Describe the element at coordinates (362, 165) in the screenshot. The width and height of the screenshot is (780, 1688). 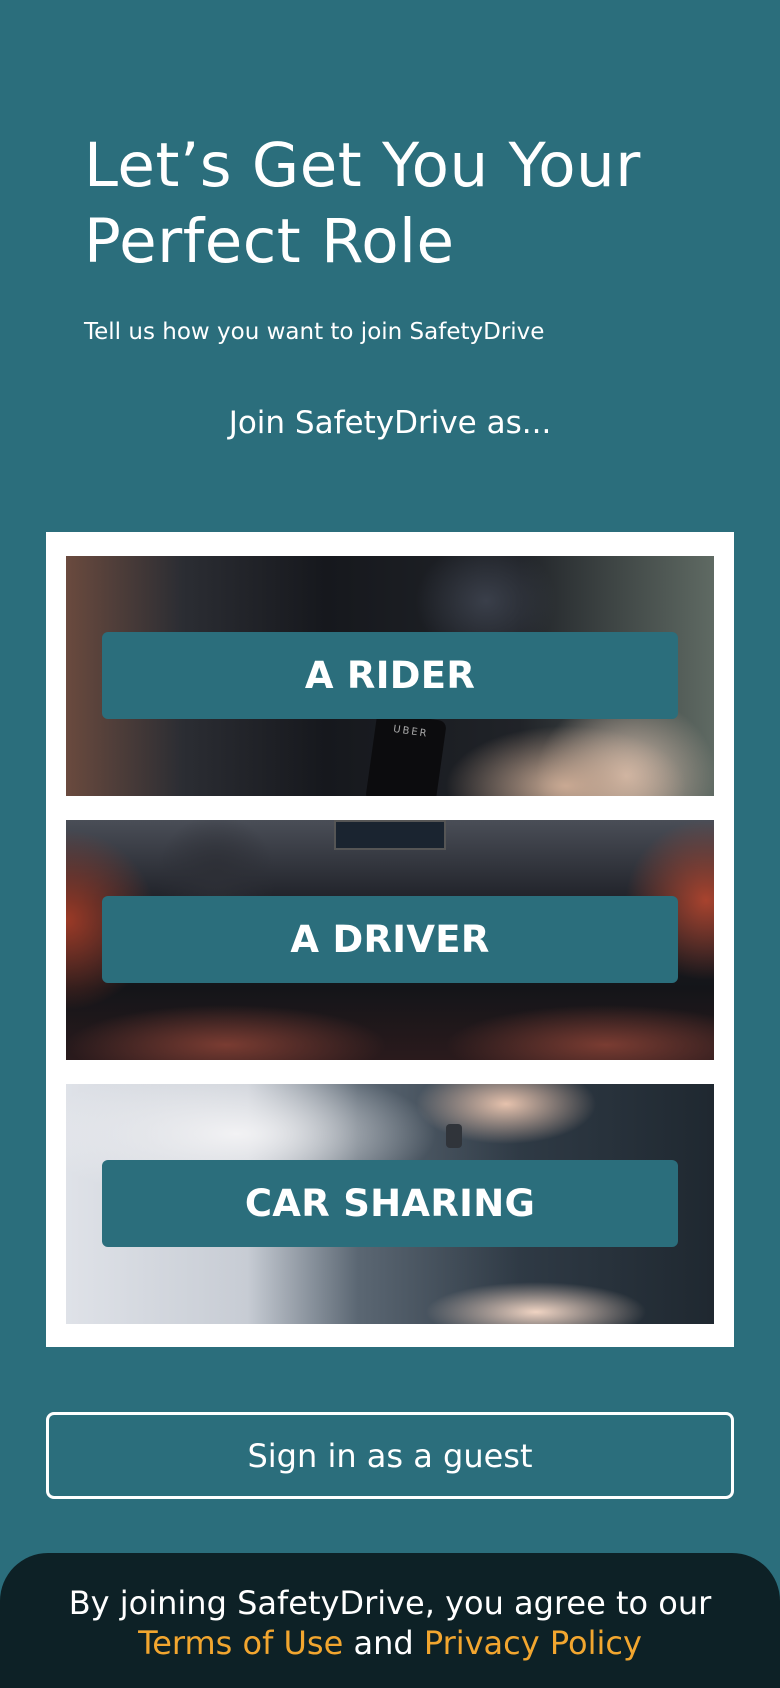
I see `title-line-1: Let’s Get You Your` at that location.